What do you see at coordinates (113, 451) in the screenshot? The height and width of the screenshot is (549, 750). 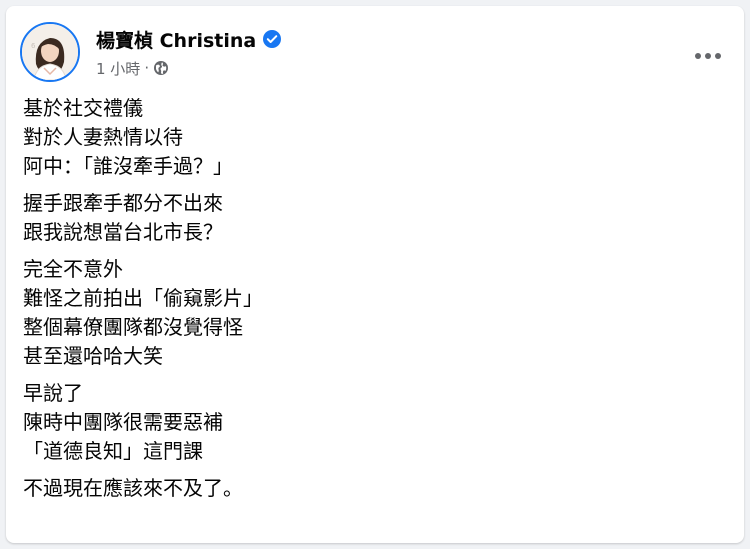 I see `post-line: 「道德良知」這門課` at bounding box center [113, 451].